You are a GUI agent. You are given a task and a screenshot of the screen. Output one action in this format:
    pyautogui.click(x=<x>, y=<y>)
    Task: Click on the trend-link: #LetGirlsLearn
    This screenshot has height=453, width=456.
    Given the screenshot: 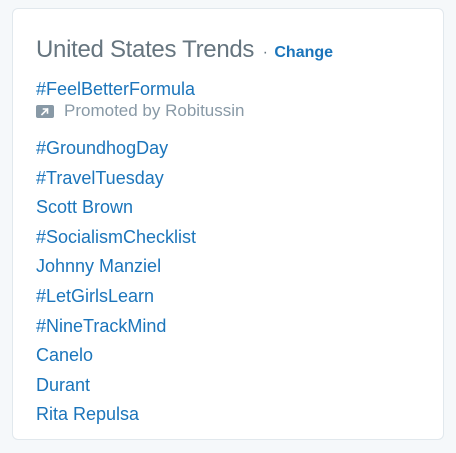 What is the action you would take?
    pyautogui.click(x=95, y=296)
    